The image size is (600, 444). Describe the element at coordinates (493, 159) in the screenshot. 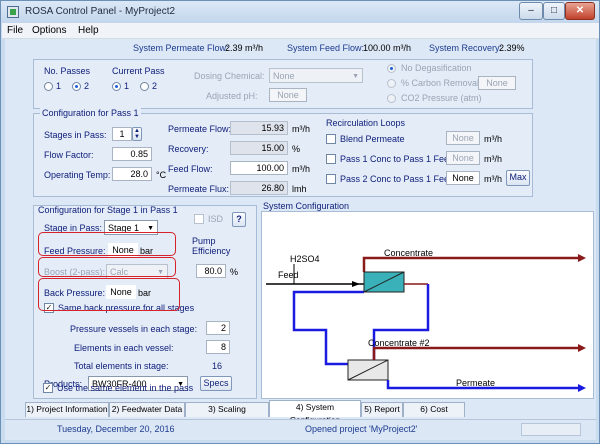

I see `pass1-conc-unit: m³/h` at that location.